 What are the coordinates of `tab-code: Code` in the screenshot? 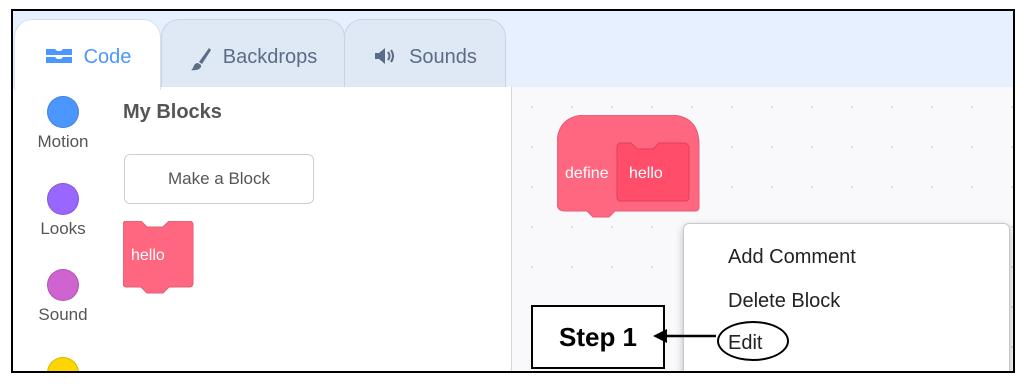 It's located at (87, 54).